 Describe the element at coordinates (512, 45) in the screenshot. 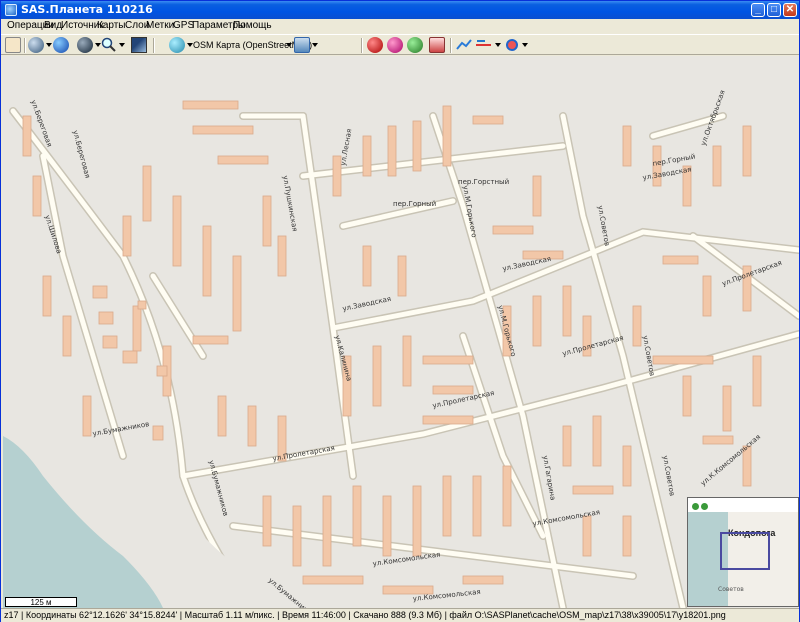

I see `gps-settings-icon` at that location.